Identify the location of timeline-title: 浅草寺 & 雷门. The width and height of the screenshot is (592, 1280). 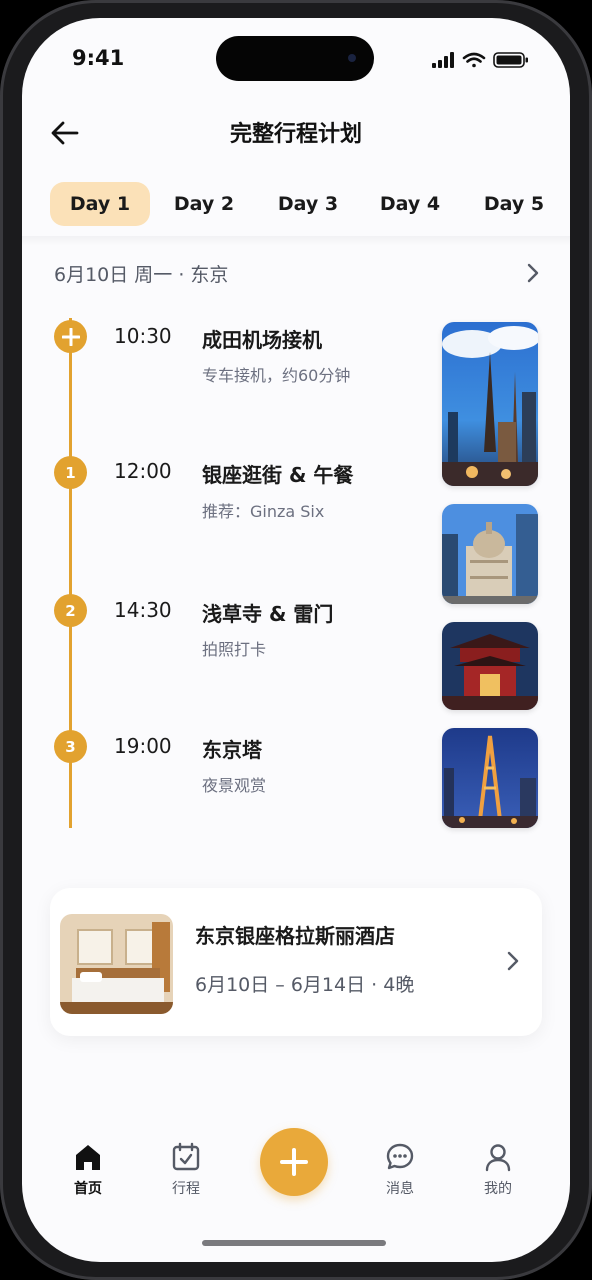
(268, 614).